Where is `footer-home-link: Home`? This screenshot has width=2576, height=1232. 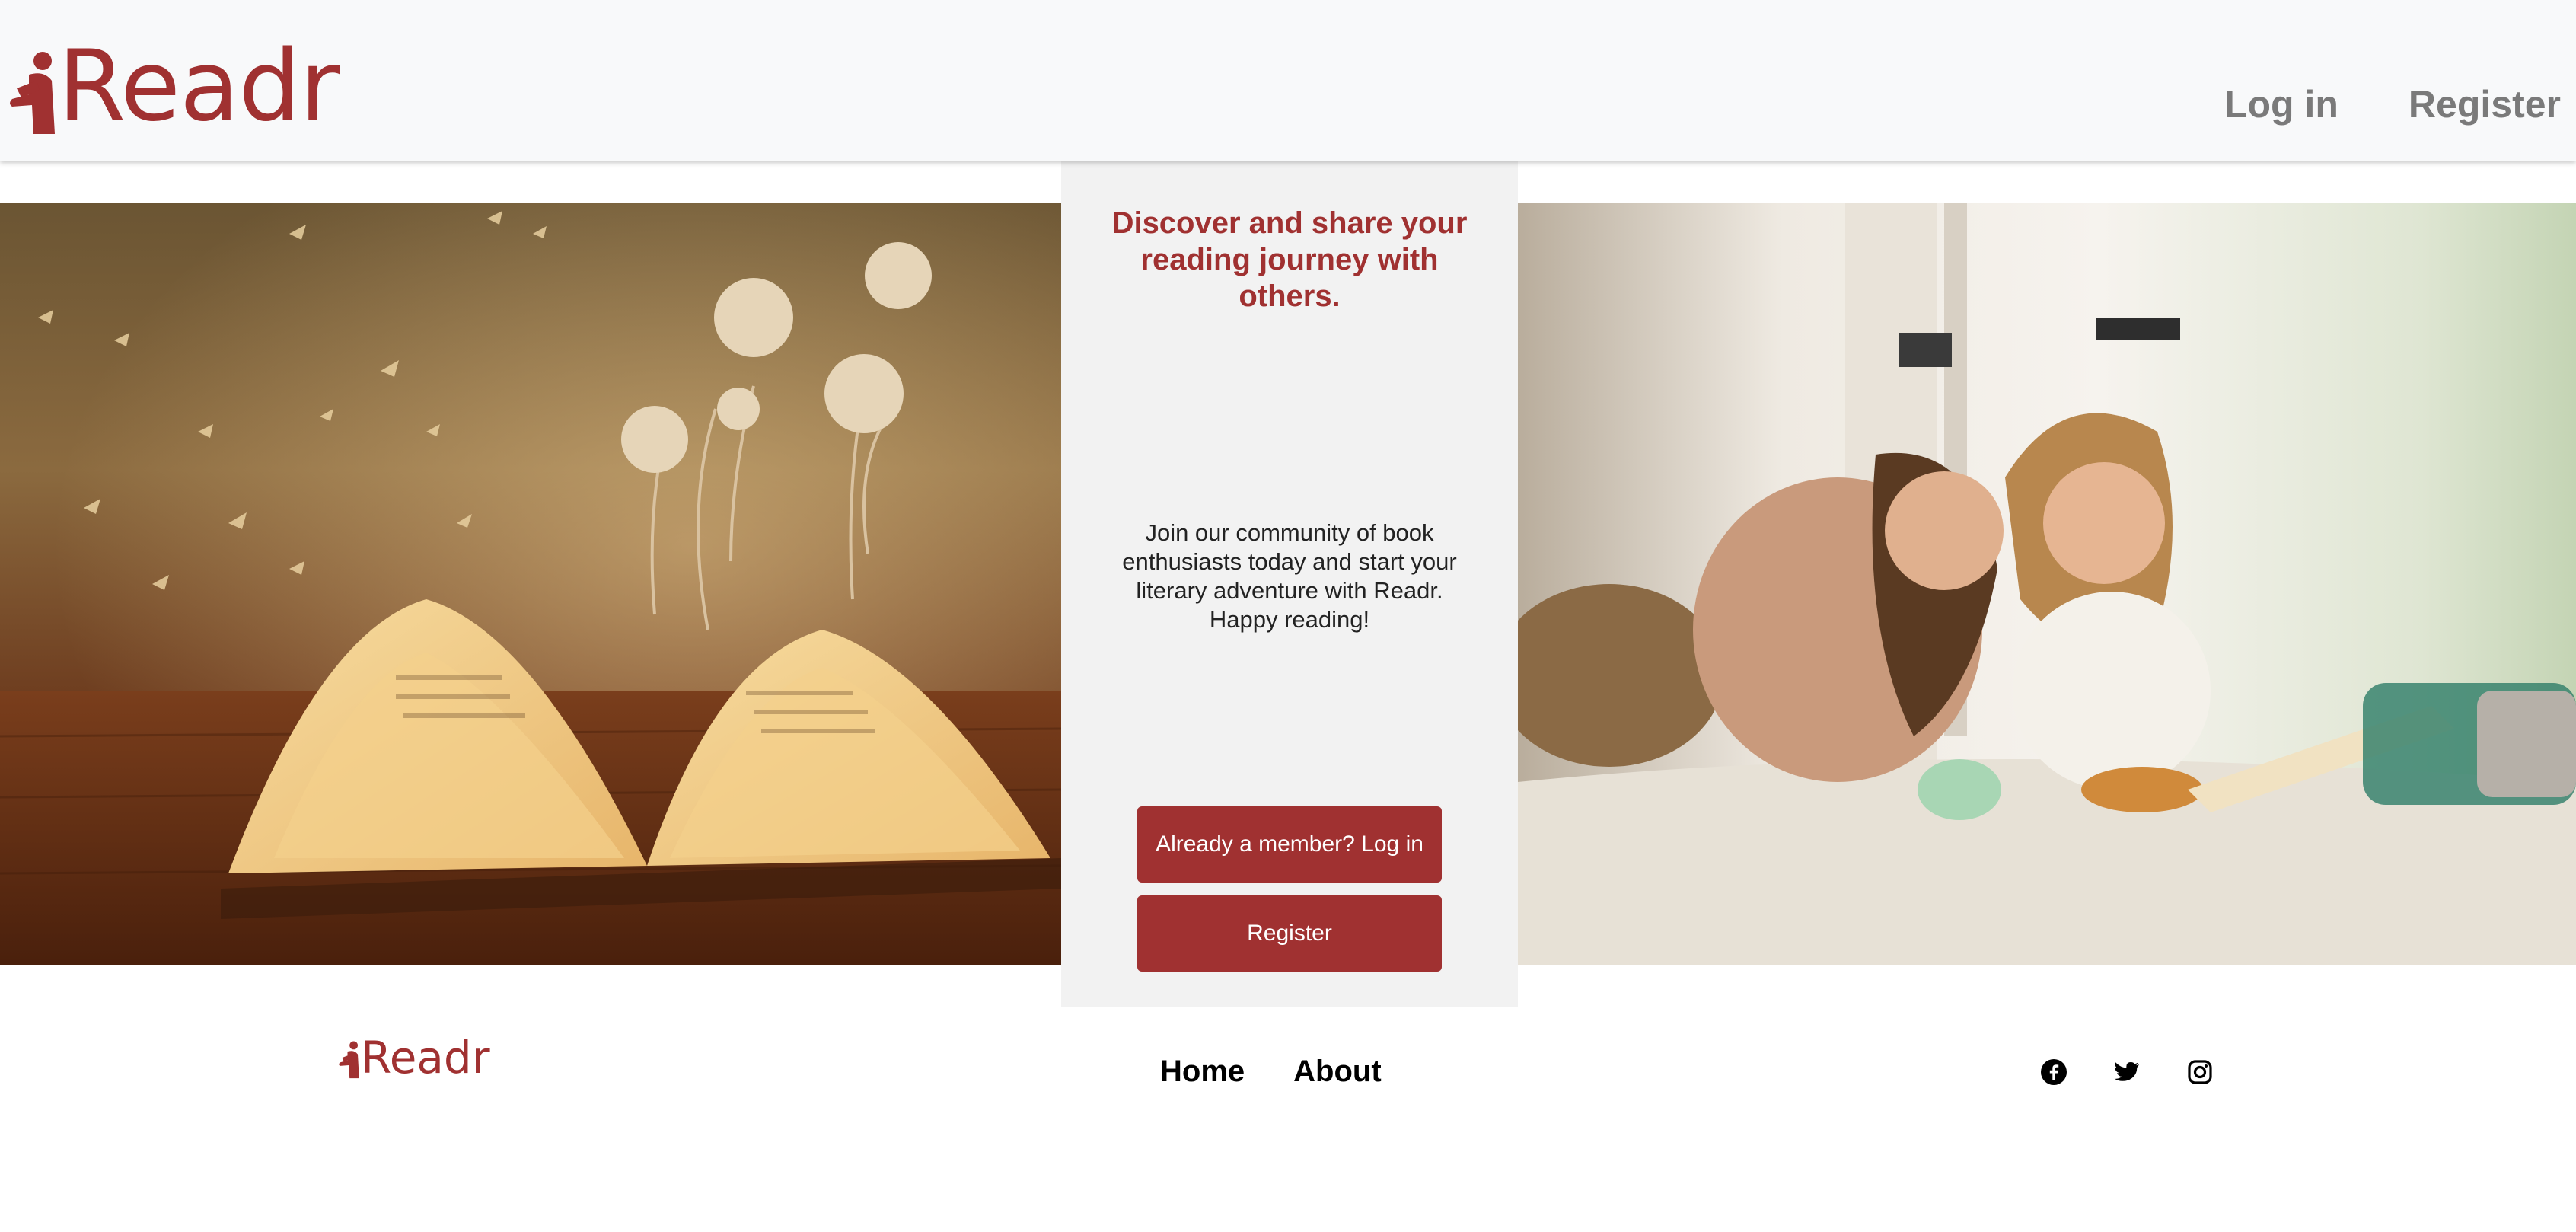
footer-home-link: Home is located at coordinates (1203, 1072).